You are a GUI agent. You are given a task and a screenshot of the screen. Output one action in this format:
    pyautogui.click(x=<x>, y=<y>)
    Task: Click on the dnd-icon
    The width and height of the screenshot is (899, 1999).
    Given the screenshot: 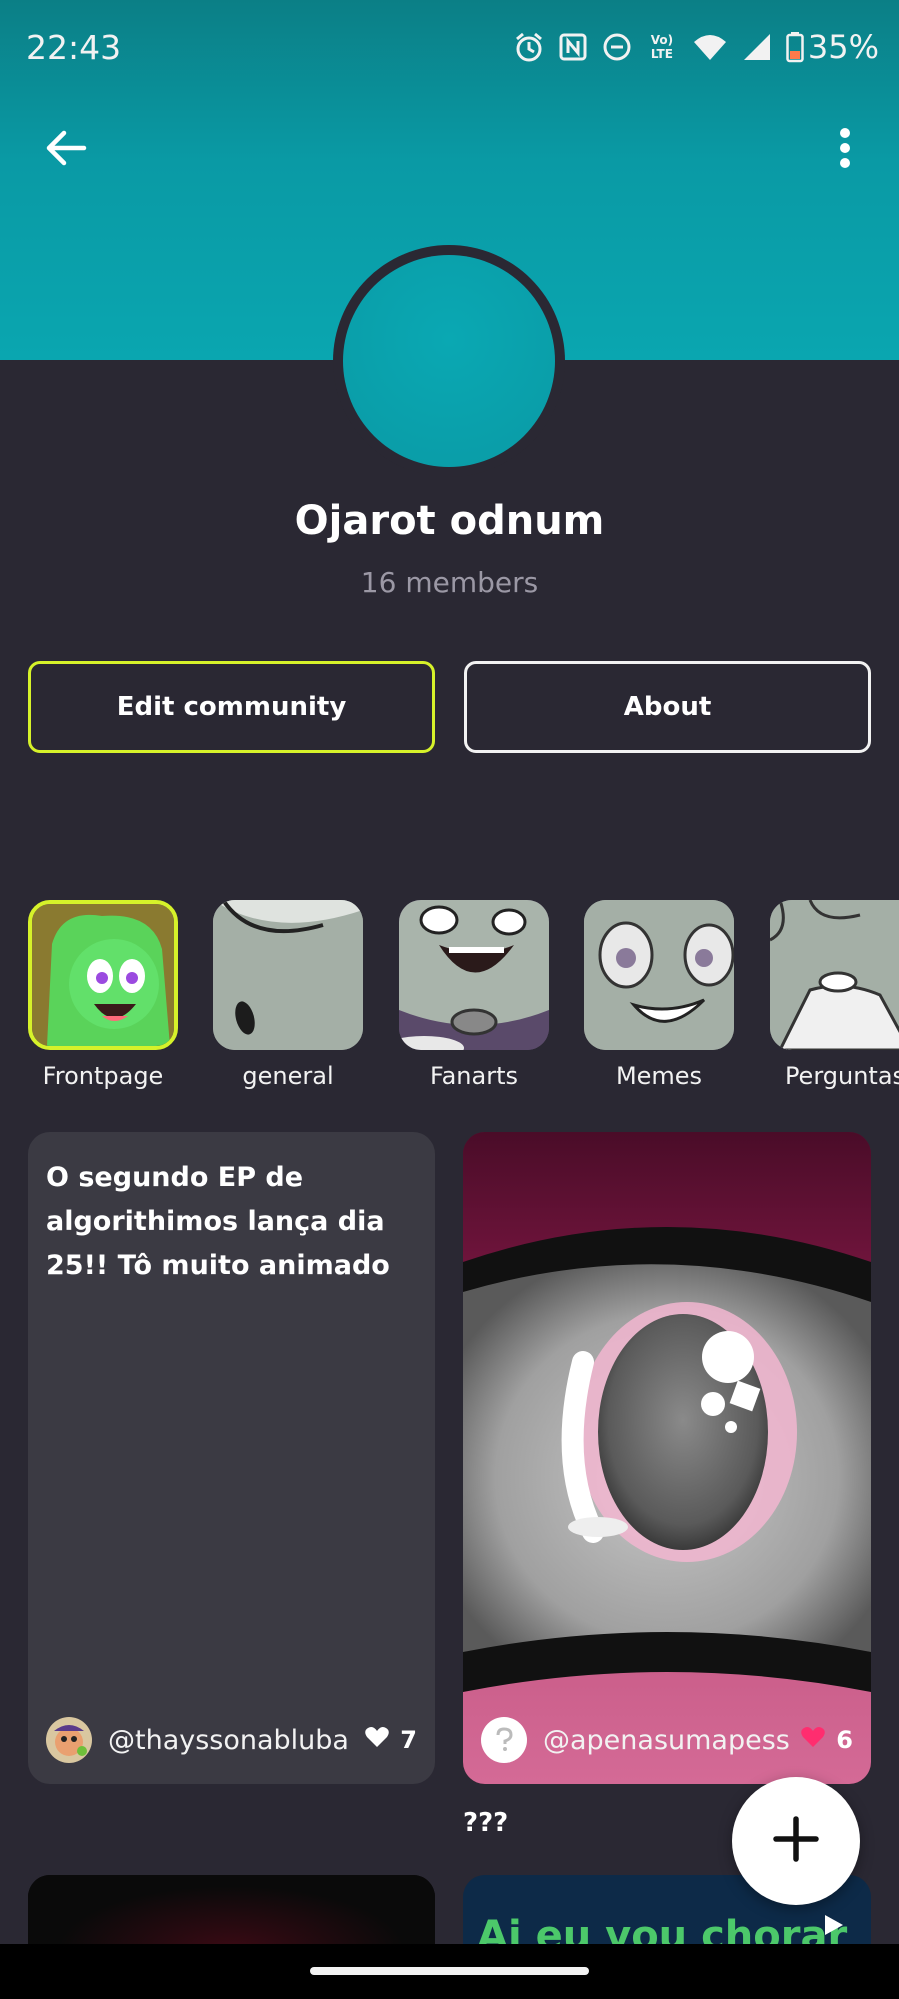 What is the action you would take?
    pyautogui.click(x=617, y=47)
    